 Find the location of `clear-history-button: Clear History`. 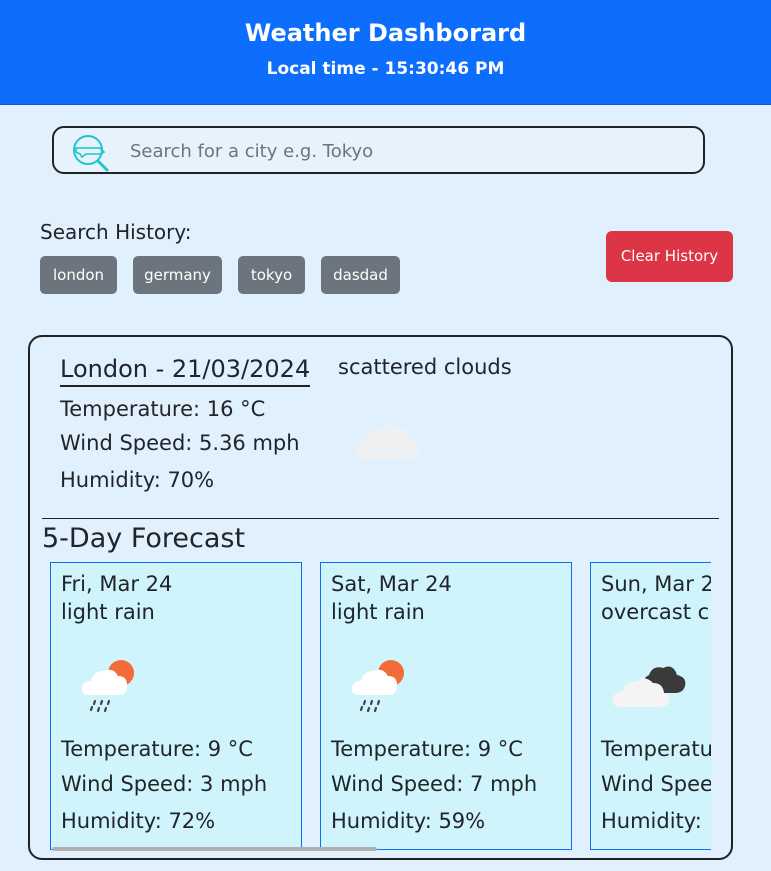

clear-history-button: Clear History is located at coordinates (669, 256).